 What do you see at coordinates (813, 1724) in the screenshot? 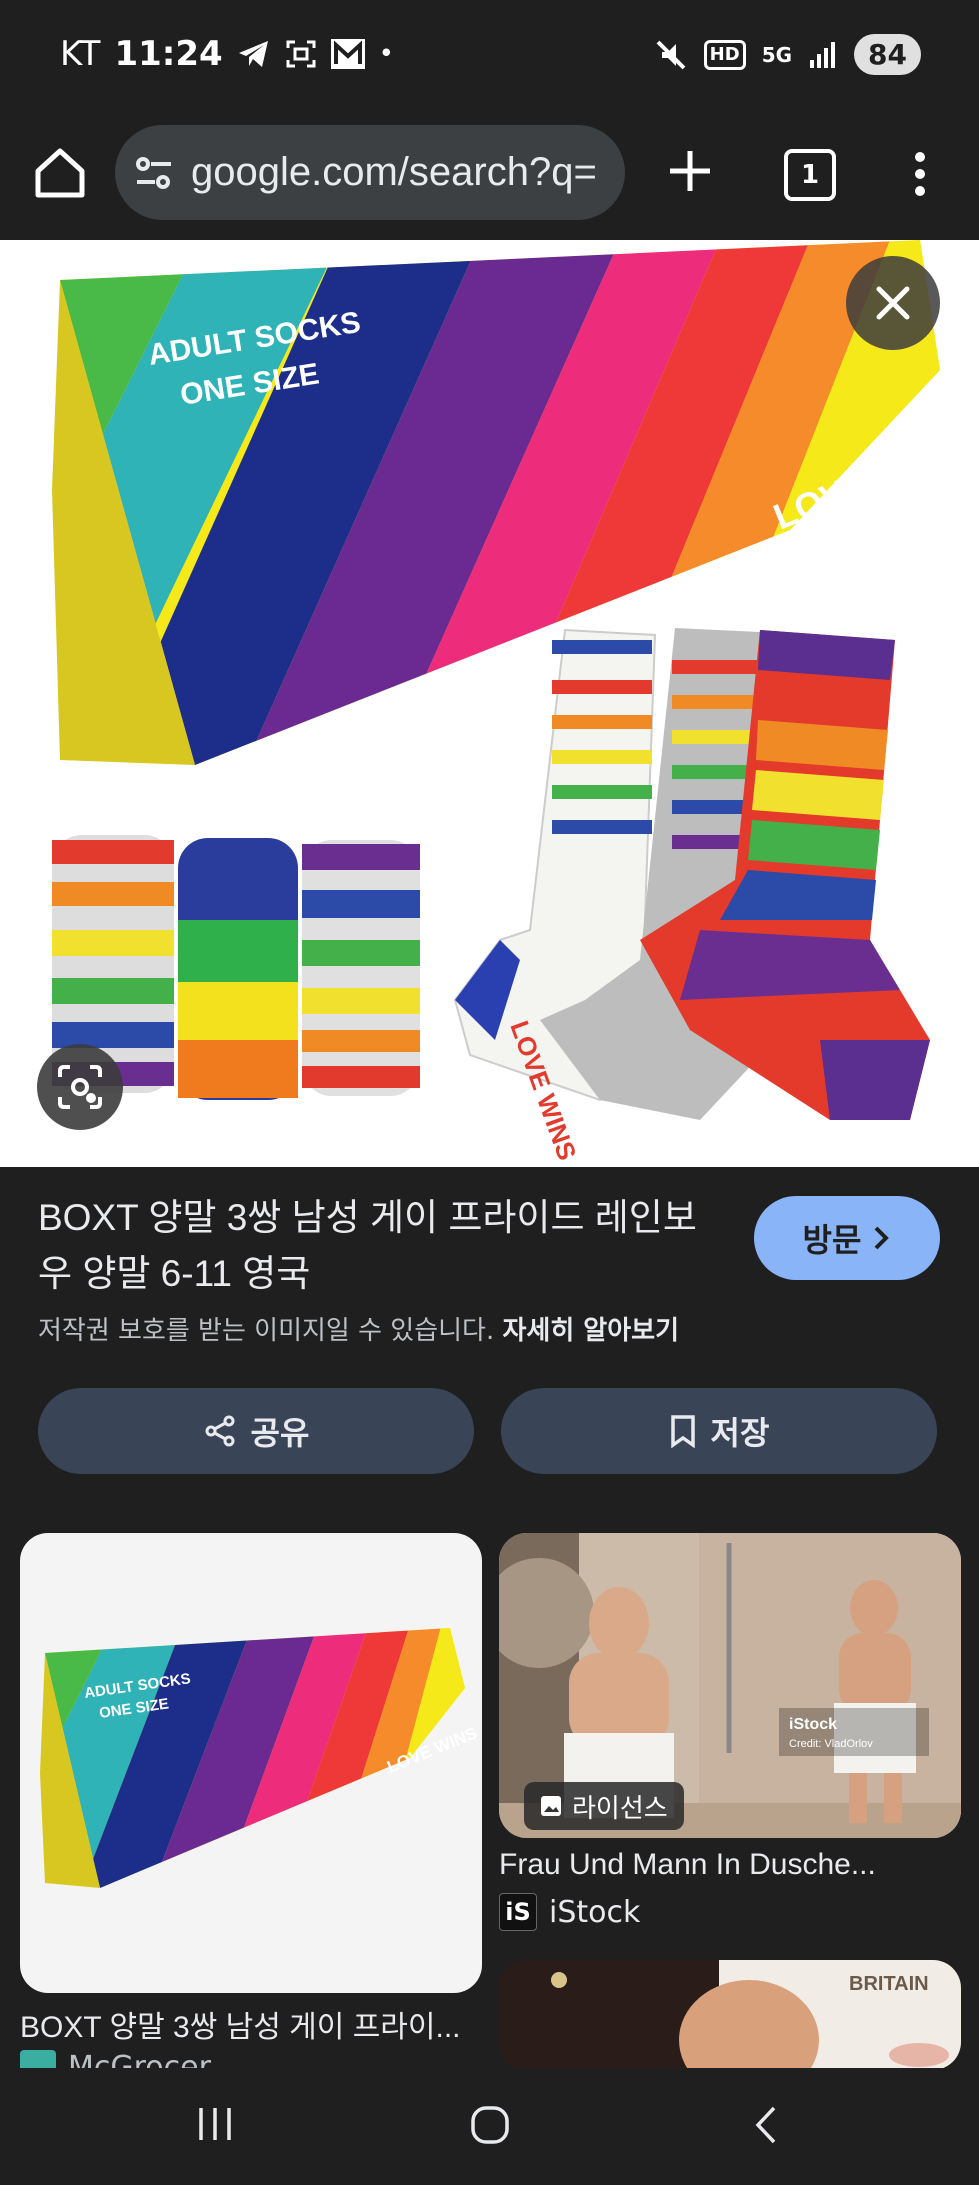
I see `istock-watermark: iStock` at bounding box center [813, 1724].